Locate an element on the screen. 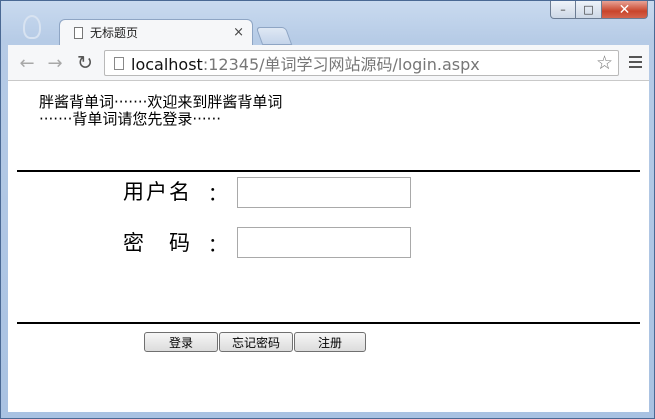 This screenshot has width=655, height=419. address-bar: localhost:12345/单词学习网站源码/login.aspx ☆ is located at coordinates (361, 63).